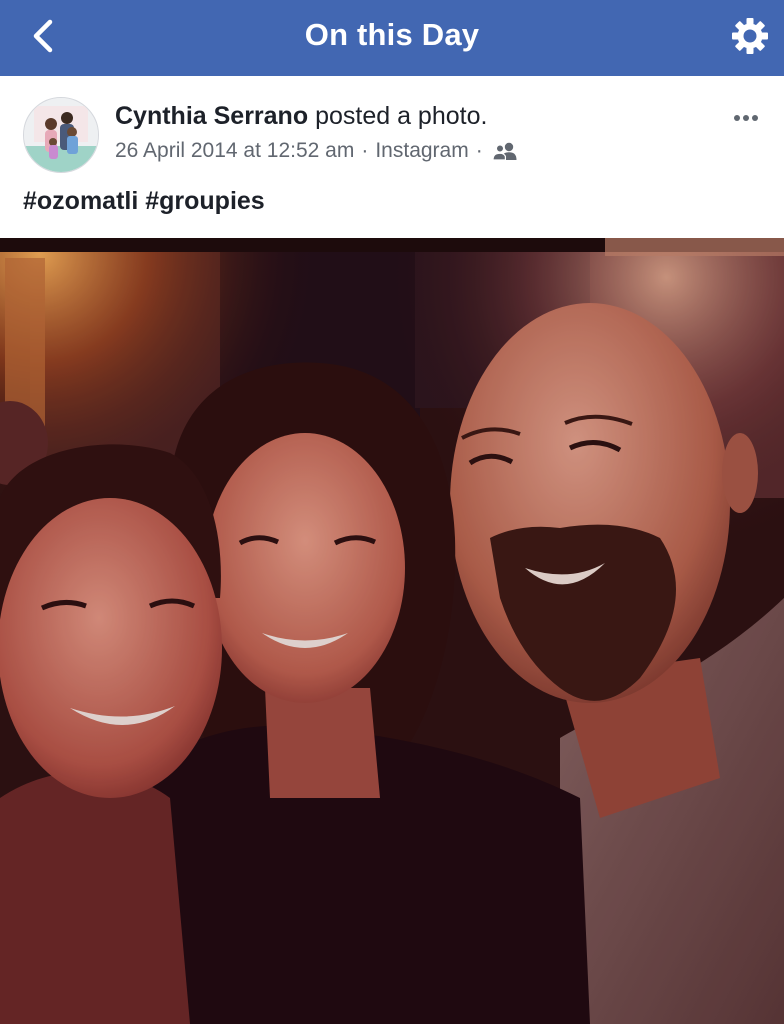 The height and width of the screenshot is (1024, 784). I want to click on avatar, so click(61, 135).